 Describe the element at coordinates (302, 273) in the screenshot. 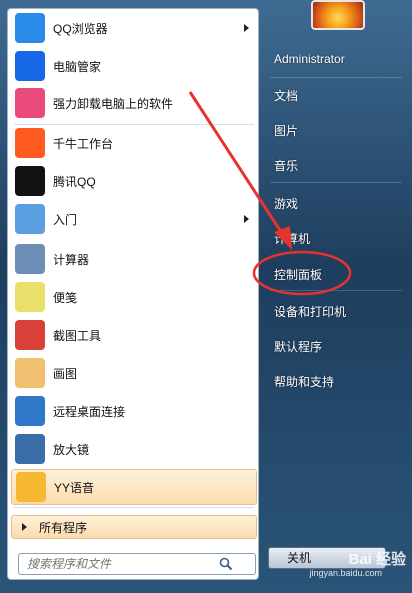

I see `annotation-circle` at that location.